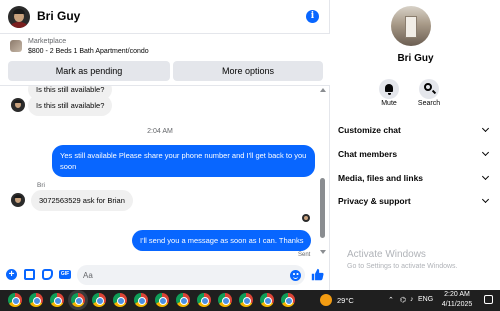 The image size is (500, 311). What do you see at coordinates (389, 103) in the screenshot?
I see `mute-label: Mute` at bounding box center [389, 103].